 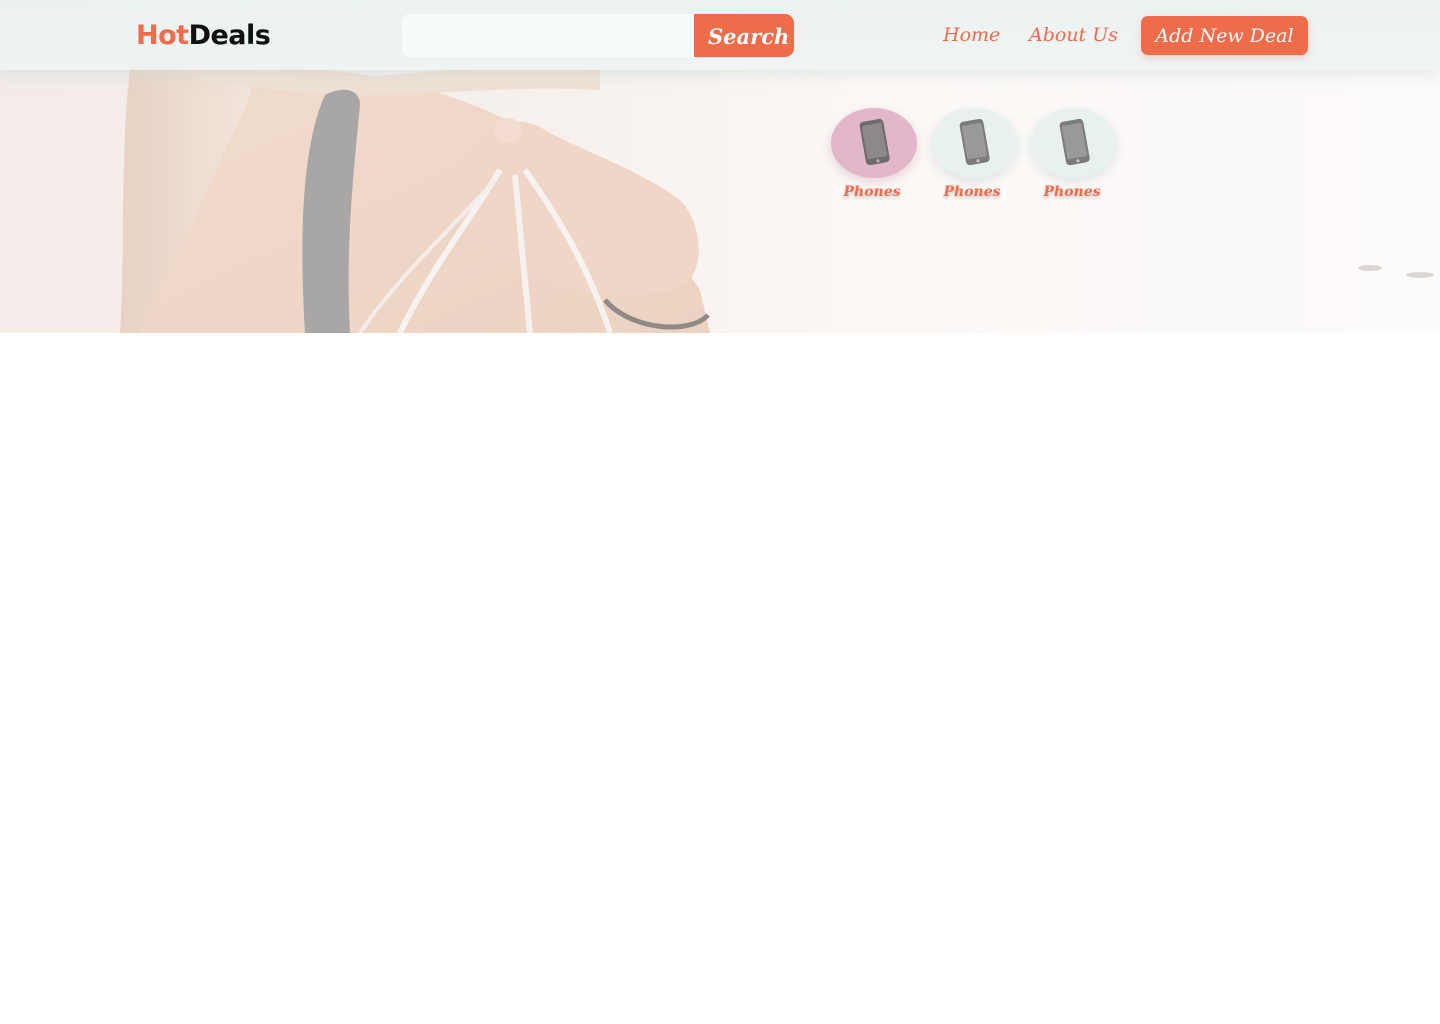 What do you see at coordinates (971, 35) in the screenshot?
I see `nav-link-home: Home` at bounding box center [971, 35].